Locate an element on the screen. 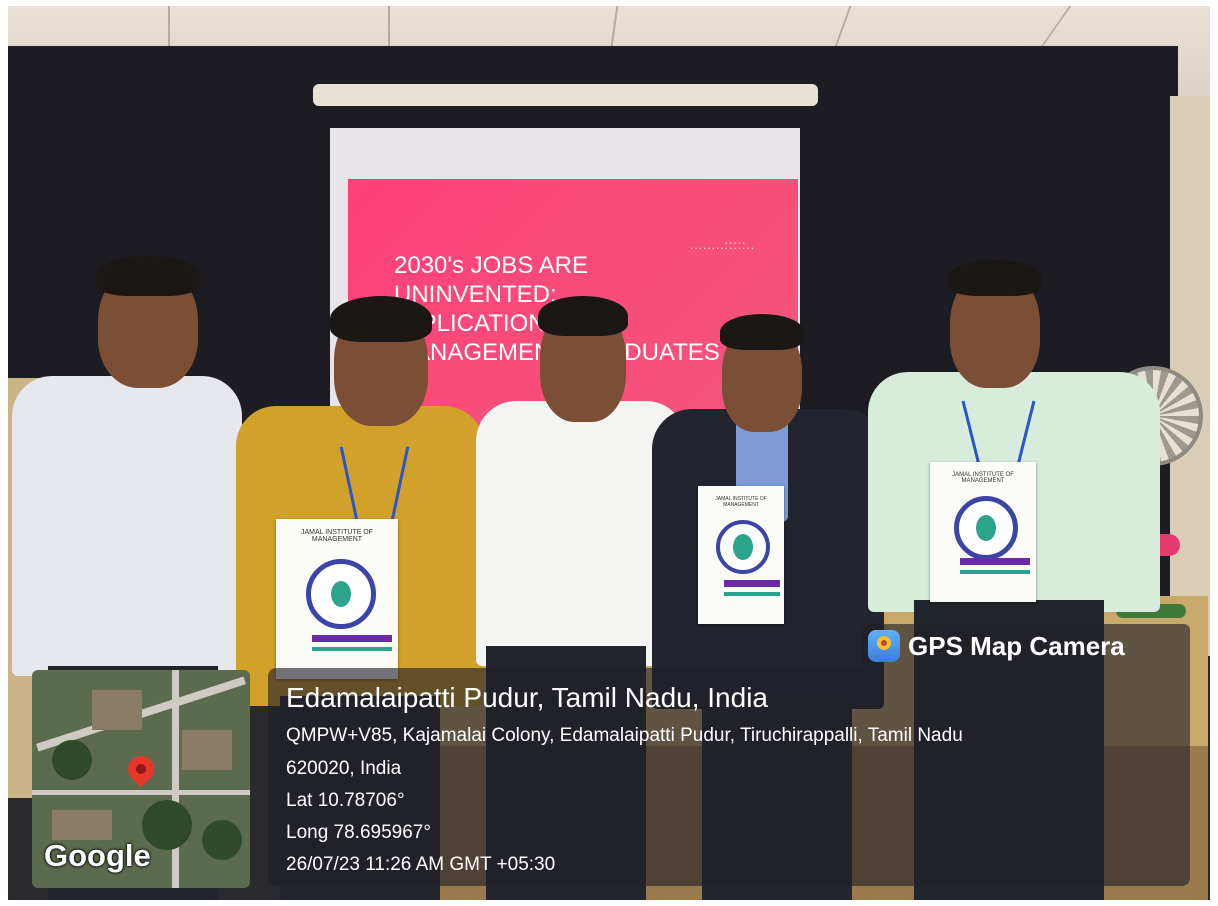 The width and height of the screenshot is (1218, 906). gps-map-camera-badge: GPS Map Camera is located at coordinates (1026, 646).